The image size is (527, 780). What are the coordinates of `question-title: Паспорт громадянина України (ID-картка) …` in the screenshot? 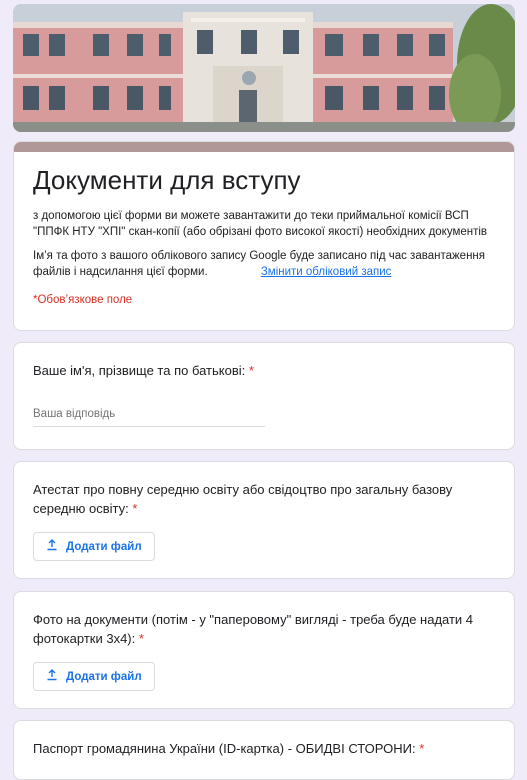 It's located at (264, 748).